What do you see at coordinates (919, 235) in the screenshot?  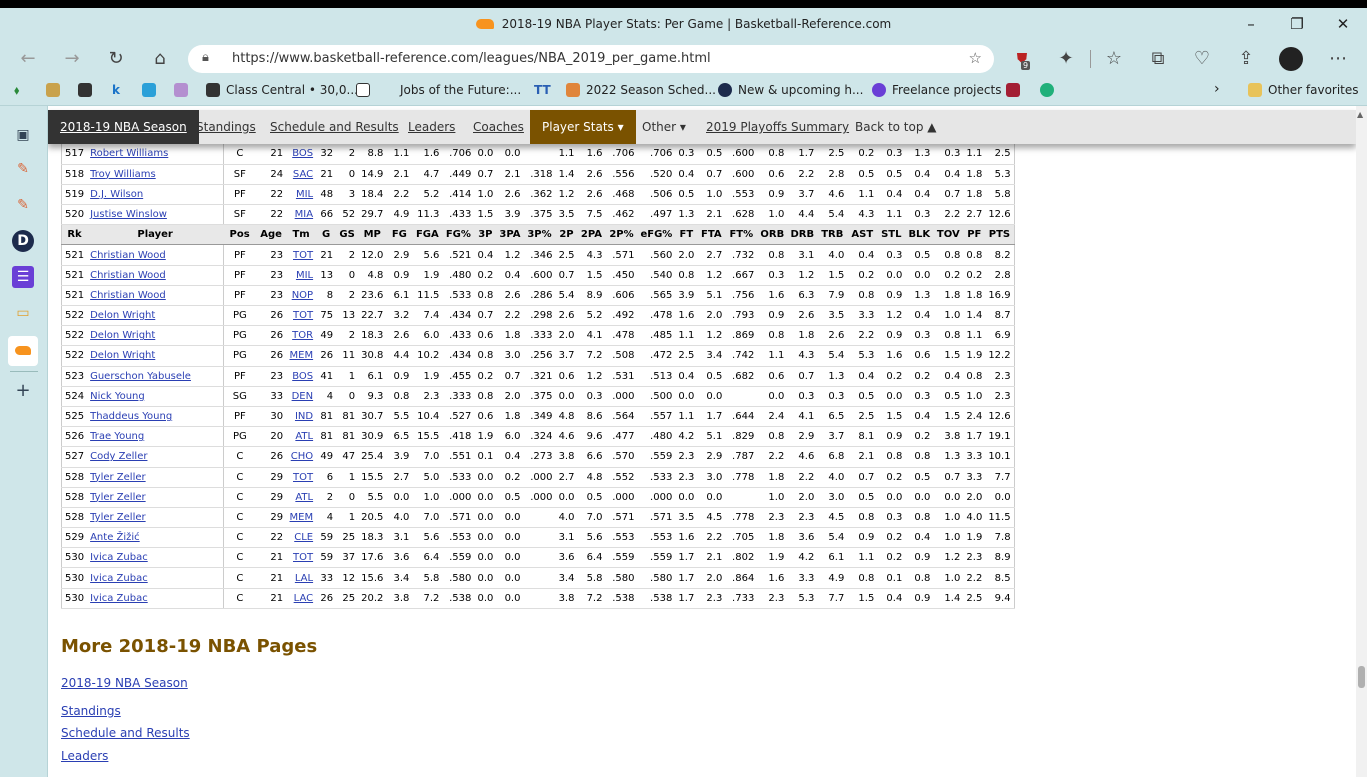 I see `column-header: BLK` at bounding box center [919, 235].